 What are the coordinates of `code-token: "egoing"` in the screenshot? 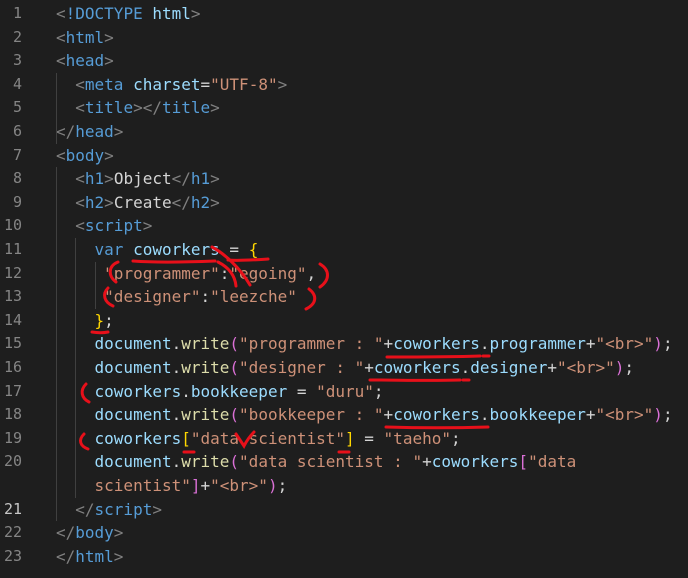 It's located at (268, 273).